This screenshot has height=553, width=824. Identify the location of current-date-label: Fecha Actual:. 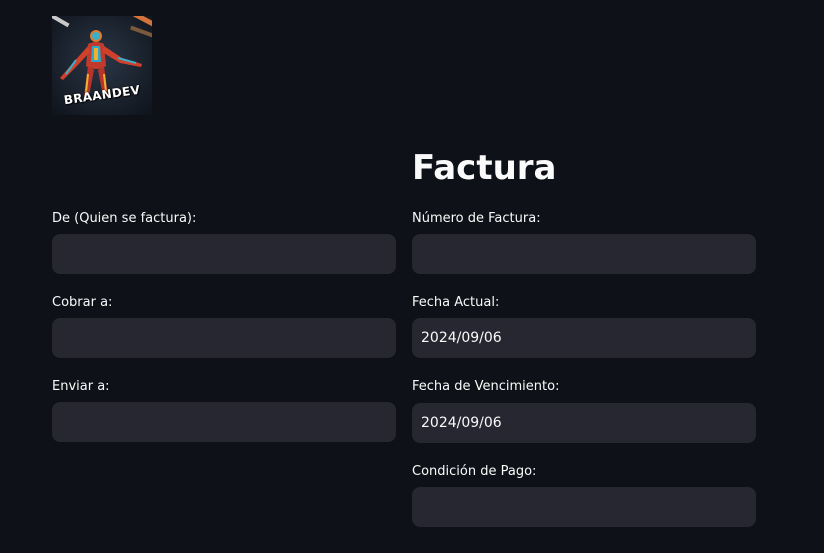
(456, 302).